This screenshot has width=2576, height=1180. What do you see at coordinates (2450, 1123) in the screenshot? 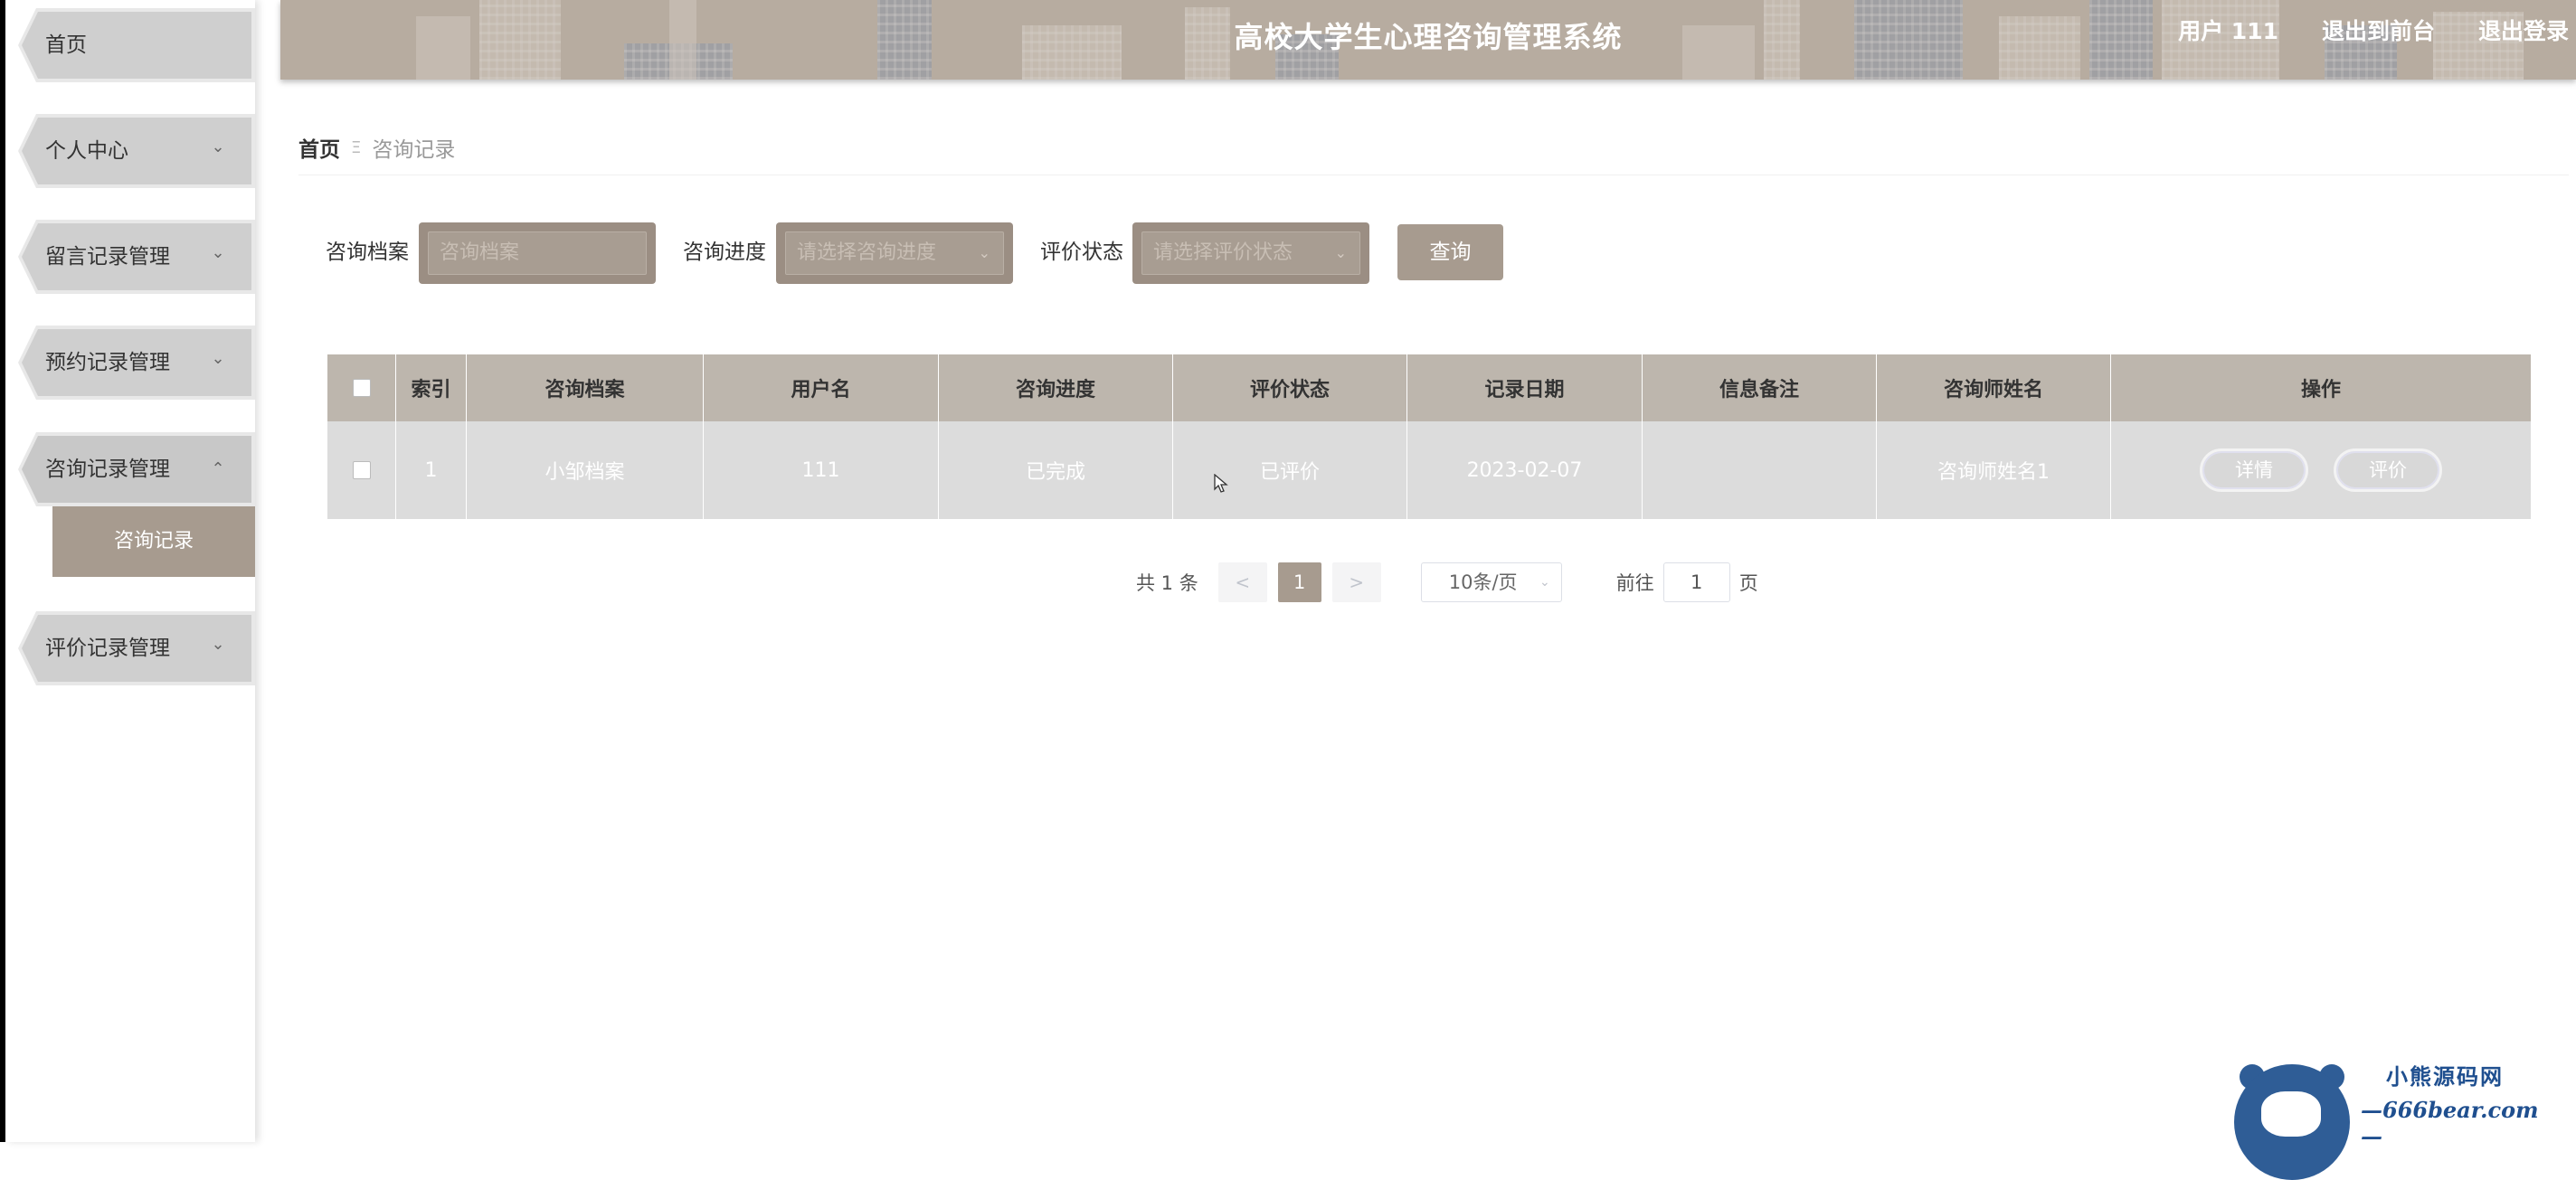
I see `watermark-text-en: —666bear.com—` at bounding box center [2450, 1123].